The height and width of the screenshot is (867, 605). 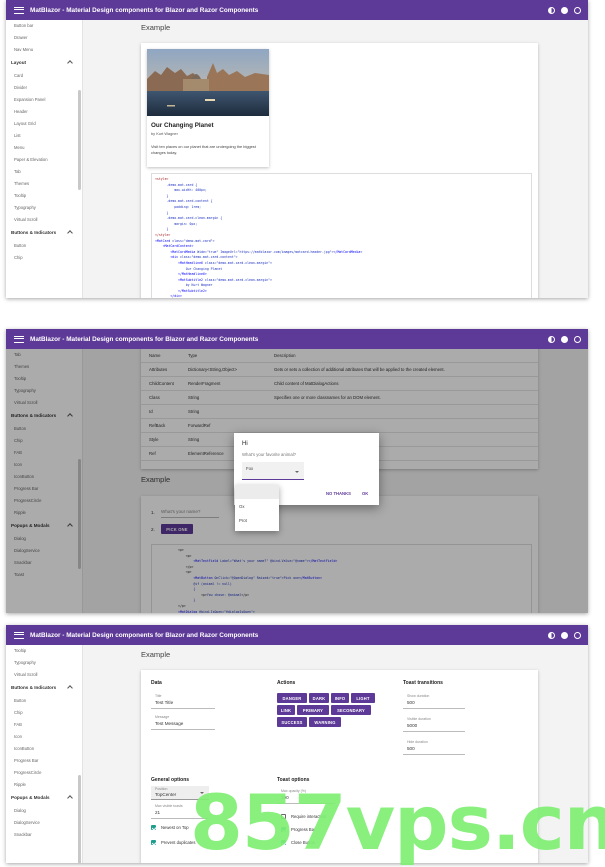 I want to click on sidebar-item: List, so click(x=44, y=136).